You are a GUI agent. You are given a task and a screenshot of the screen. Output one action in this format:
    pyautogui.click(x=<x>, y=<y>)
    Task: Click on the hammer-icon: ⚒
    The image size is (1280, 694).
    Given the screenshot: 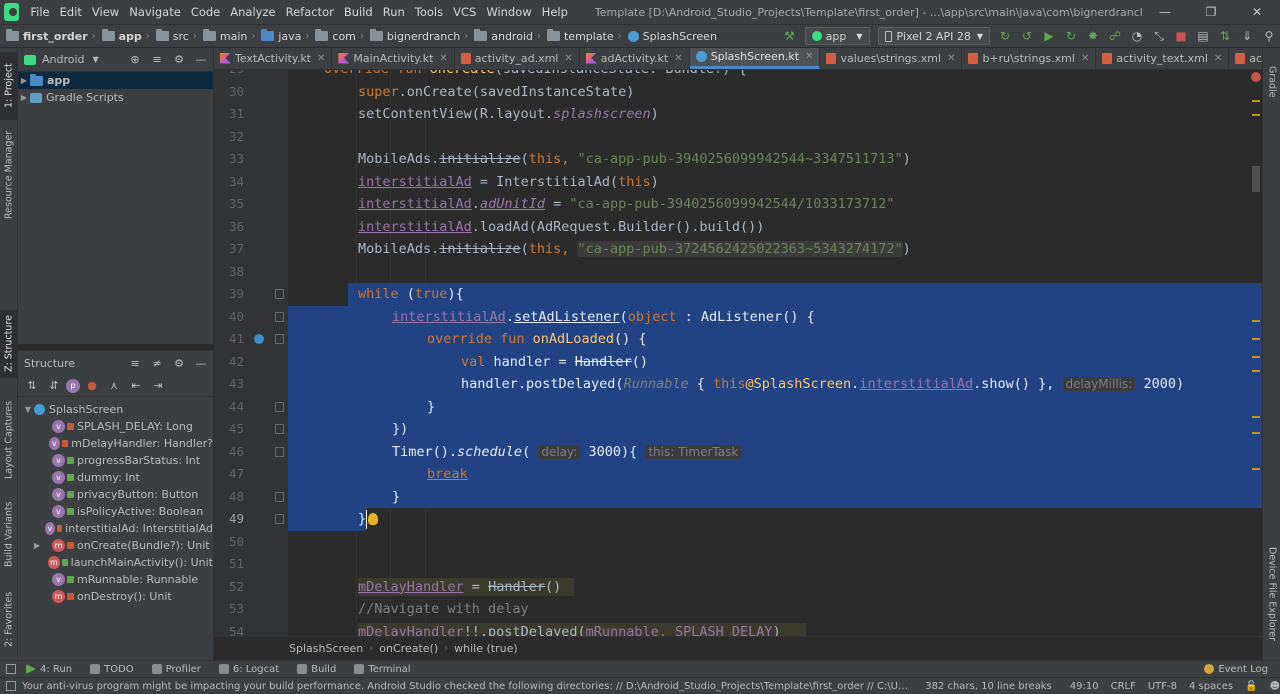 What is the action you would take?
    pyautogui.click(x=790, y=36)
    